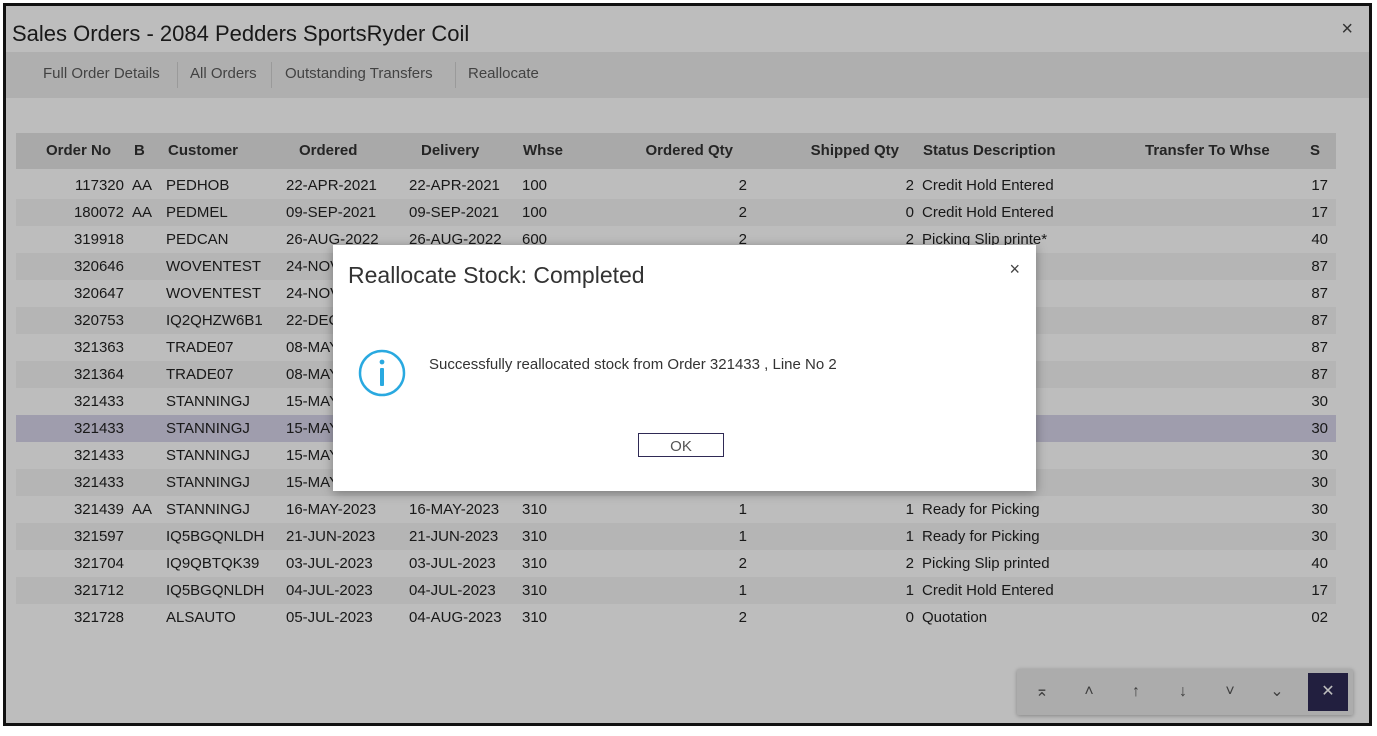  I want to click on dialog-close-icon: ×, so click(1014, 269).